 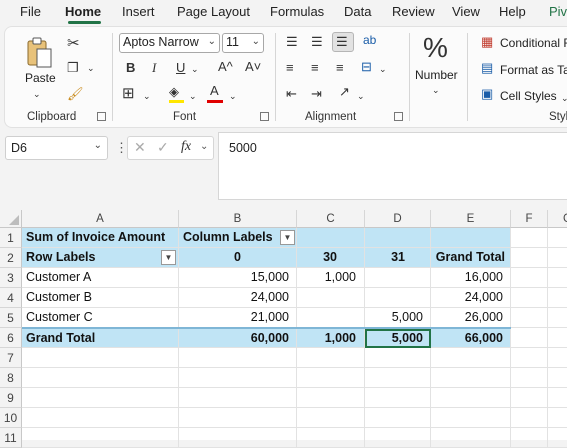 I want to click on conditional-formatting-button: Conditional F, so click(x=533, y=43).